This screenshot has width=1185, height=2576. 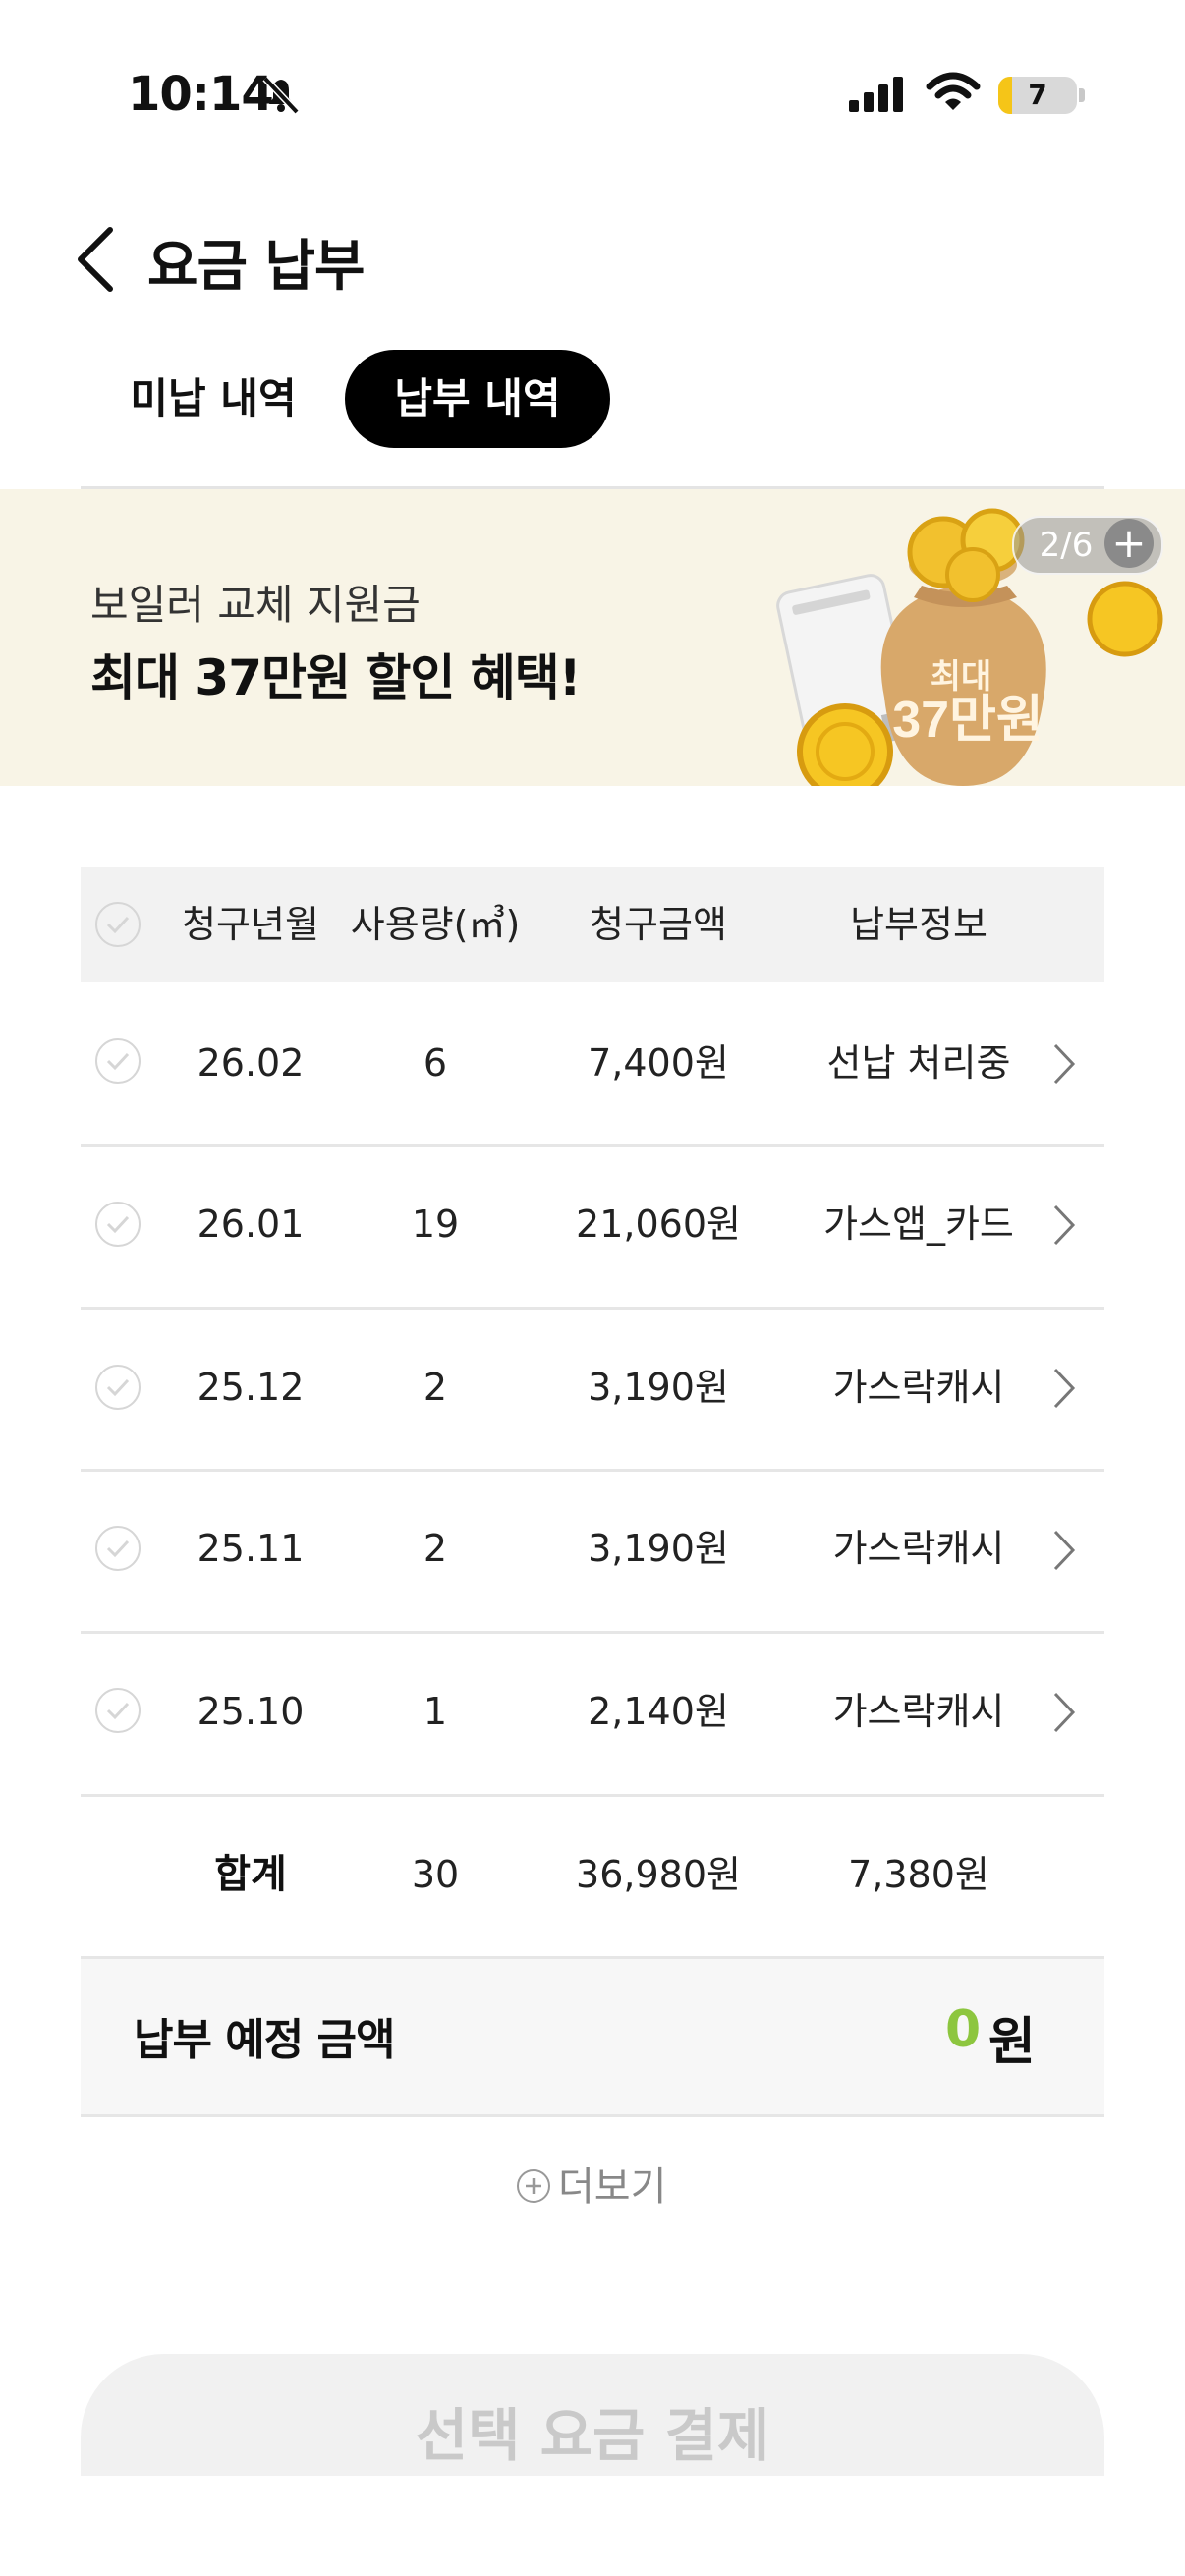 I want to click on cell-amount: 21,060원, so click(x=658, y=1224).